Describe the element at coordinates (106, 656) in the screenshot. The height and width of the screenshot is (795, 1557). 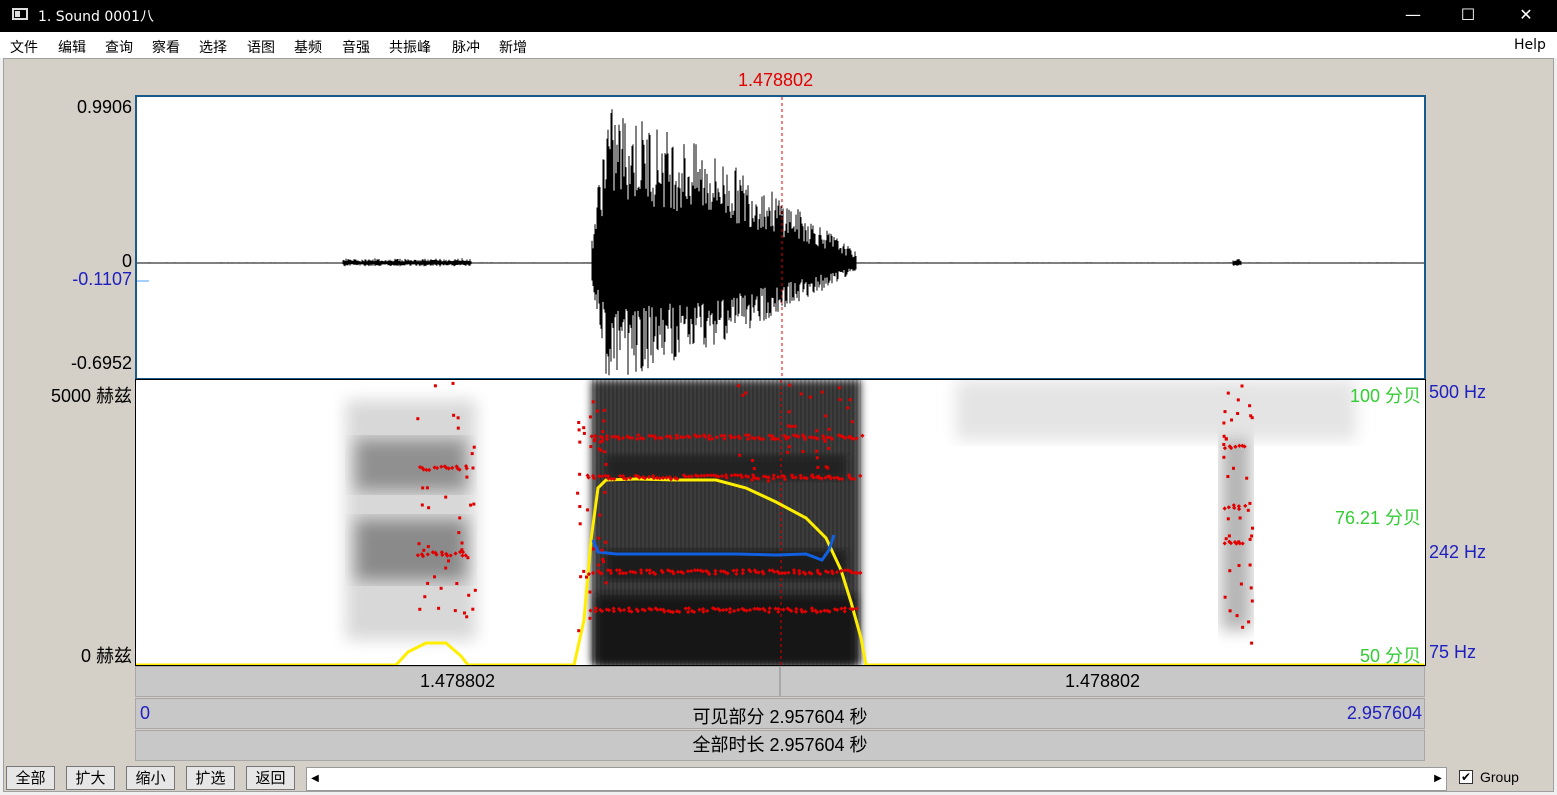
I see `freq-min-label: 0 赫兹` at that location.